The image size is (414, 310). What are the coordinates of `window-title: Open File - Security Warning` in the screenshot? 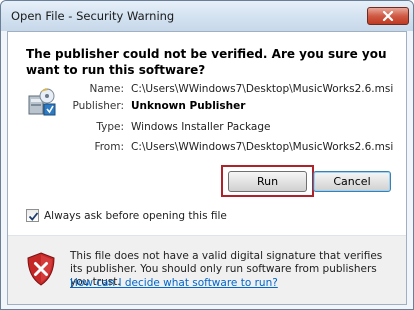 It's located at (93, 16).